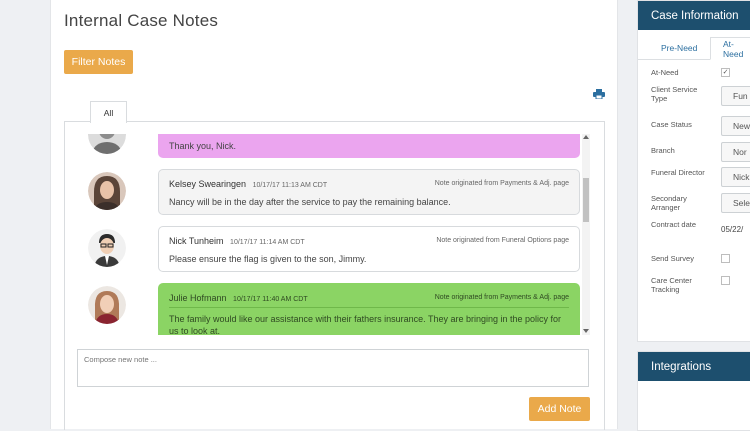  Describe the element at coordinates (669, 203) in the screenshot. I see `field-label: Secondary Arranger` at that location.